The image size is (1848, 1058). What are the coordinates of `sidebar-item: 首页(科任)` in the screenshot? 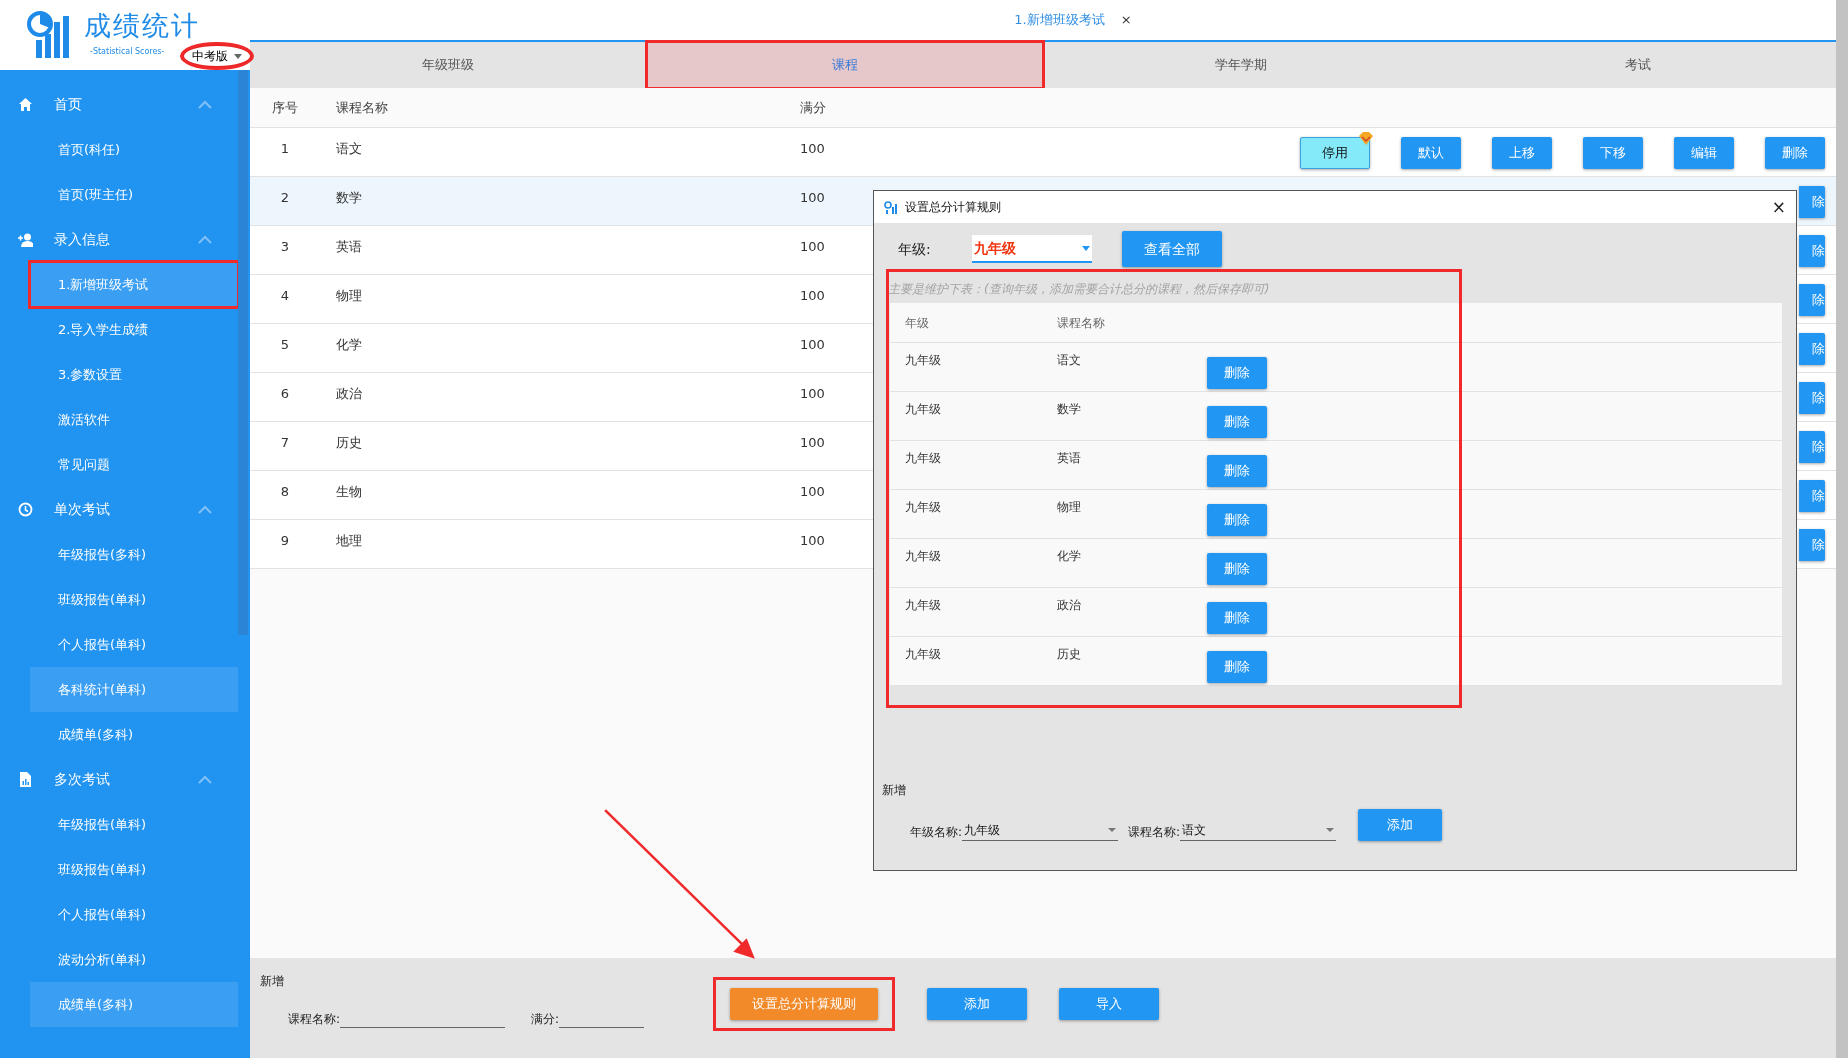 It's located at (134, 149).